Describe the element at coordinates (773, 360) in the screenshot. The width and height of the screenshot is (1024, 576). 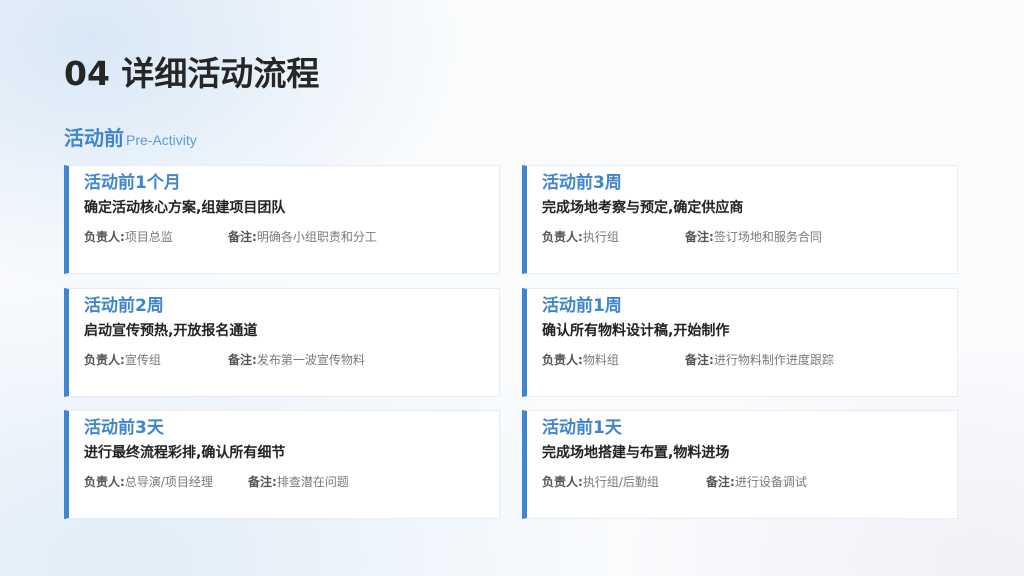
I see `note-value: 进行物料制作进度跟踪` at that location.